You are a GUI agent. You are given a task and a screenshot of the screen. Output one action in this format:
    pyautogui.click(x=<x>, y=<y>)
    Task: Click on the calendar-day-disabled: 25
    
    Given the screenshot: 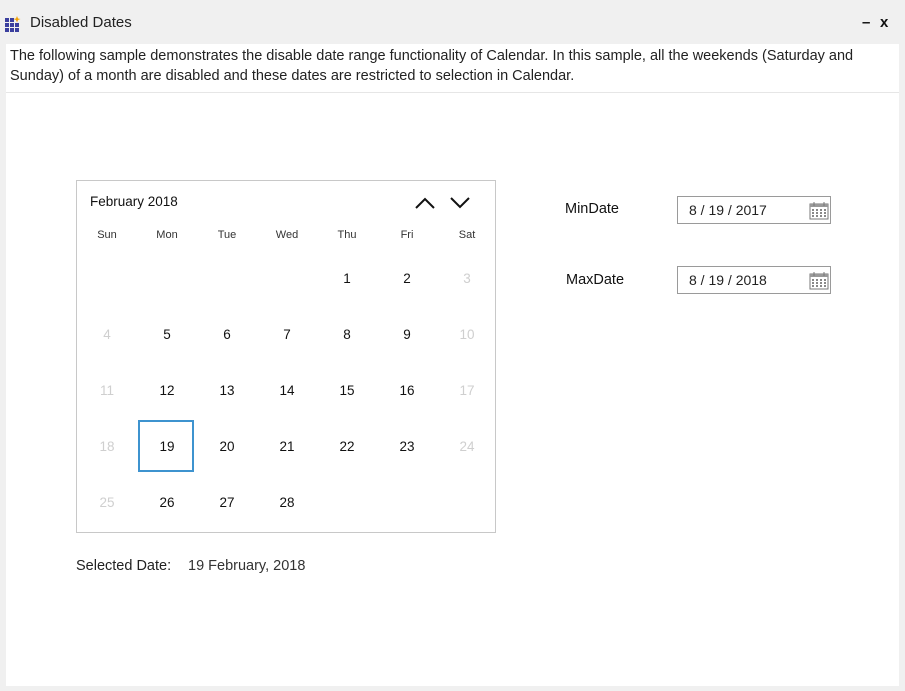 What is the action you would take?
    pyautogui.click(x=107, y=502)
    